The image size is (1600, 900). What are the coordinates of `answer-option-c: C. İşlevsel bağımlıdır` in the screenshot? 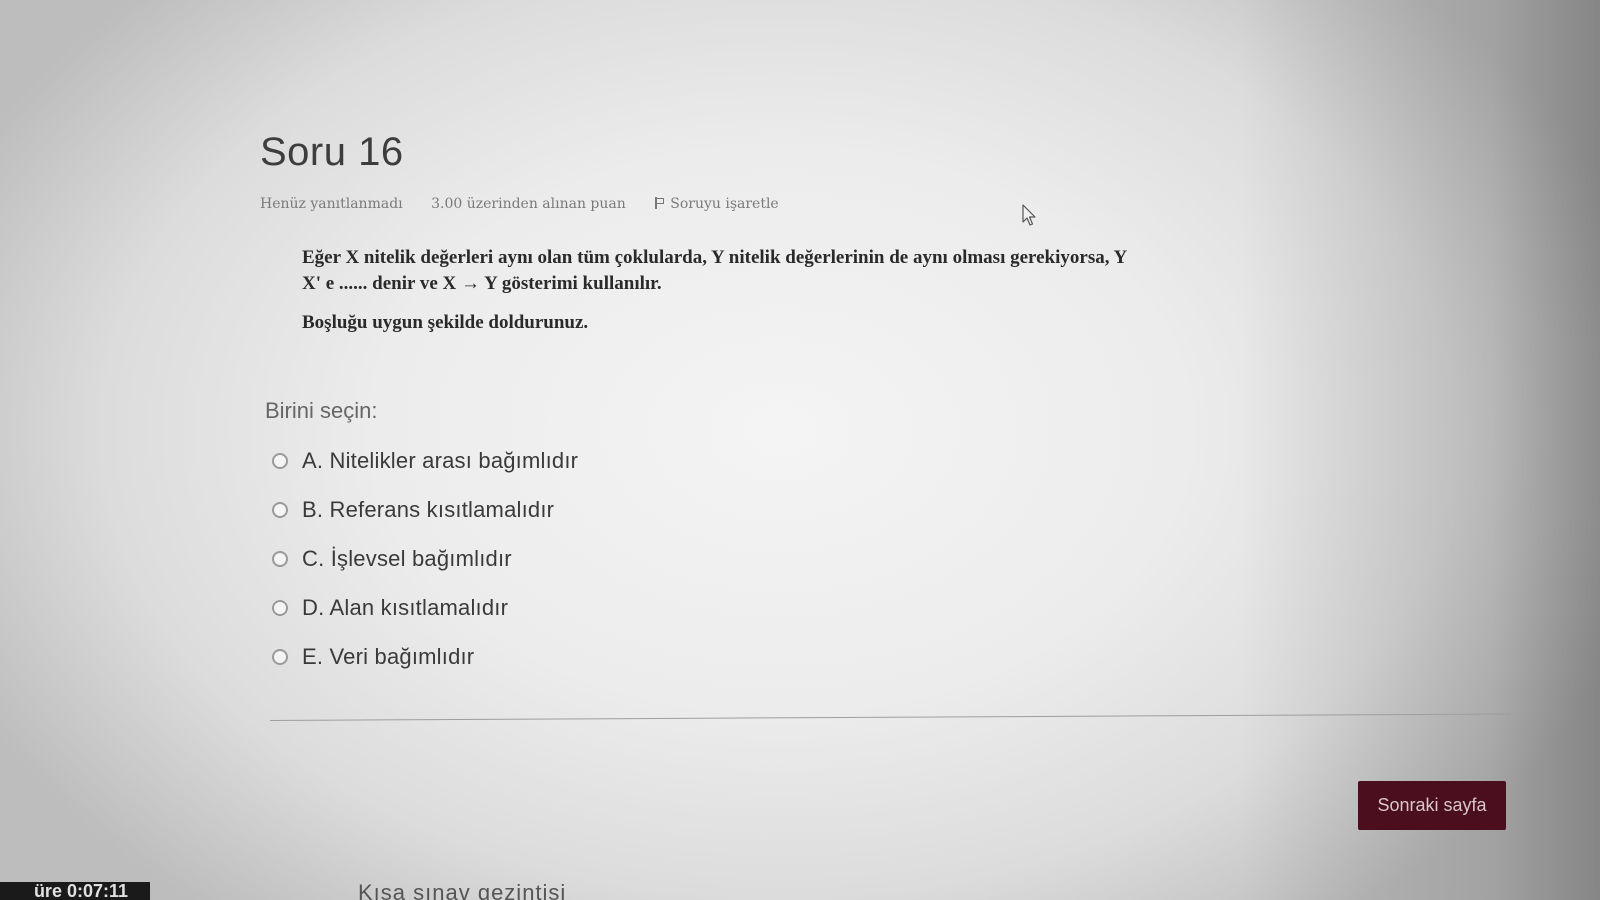 It's located at (425, 558).